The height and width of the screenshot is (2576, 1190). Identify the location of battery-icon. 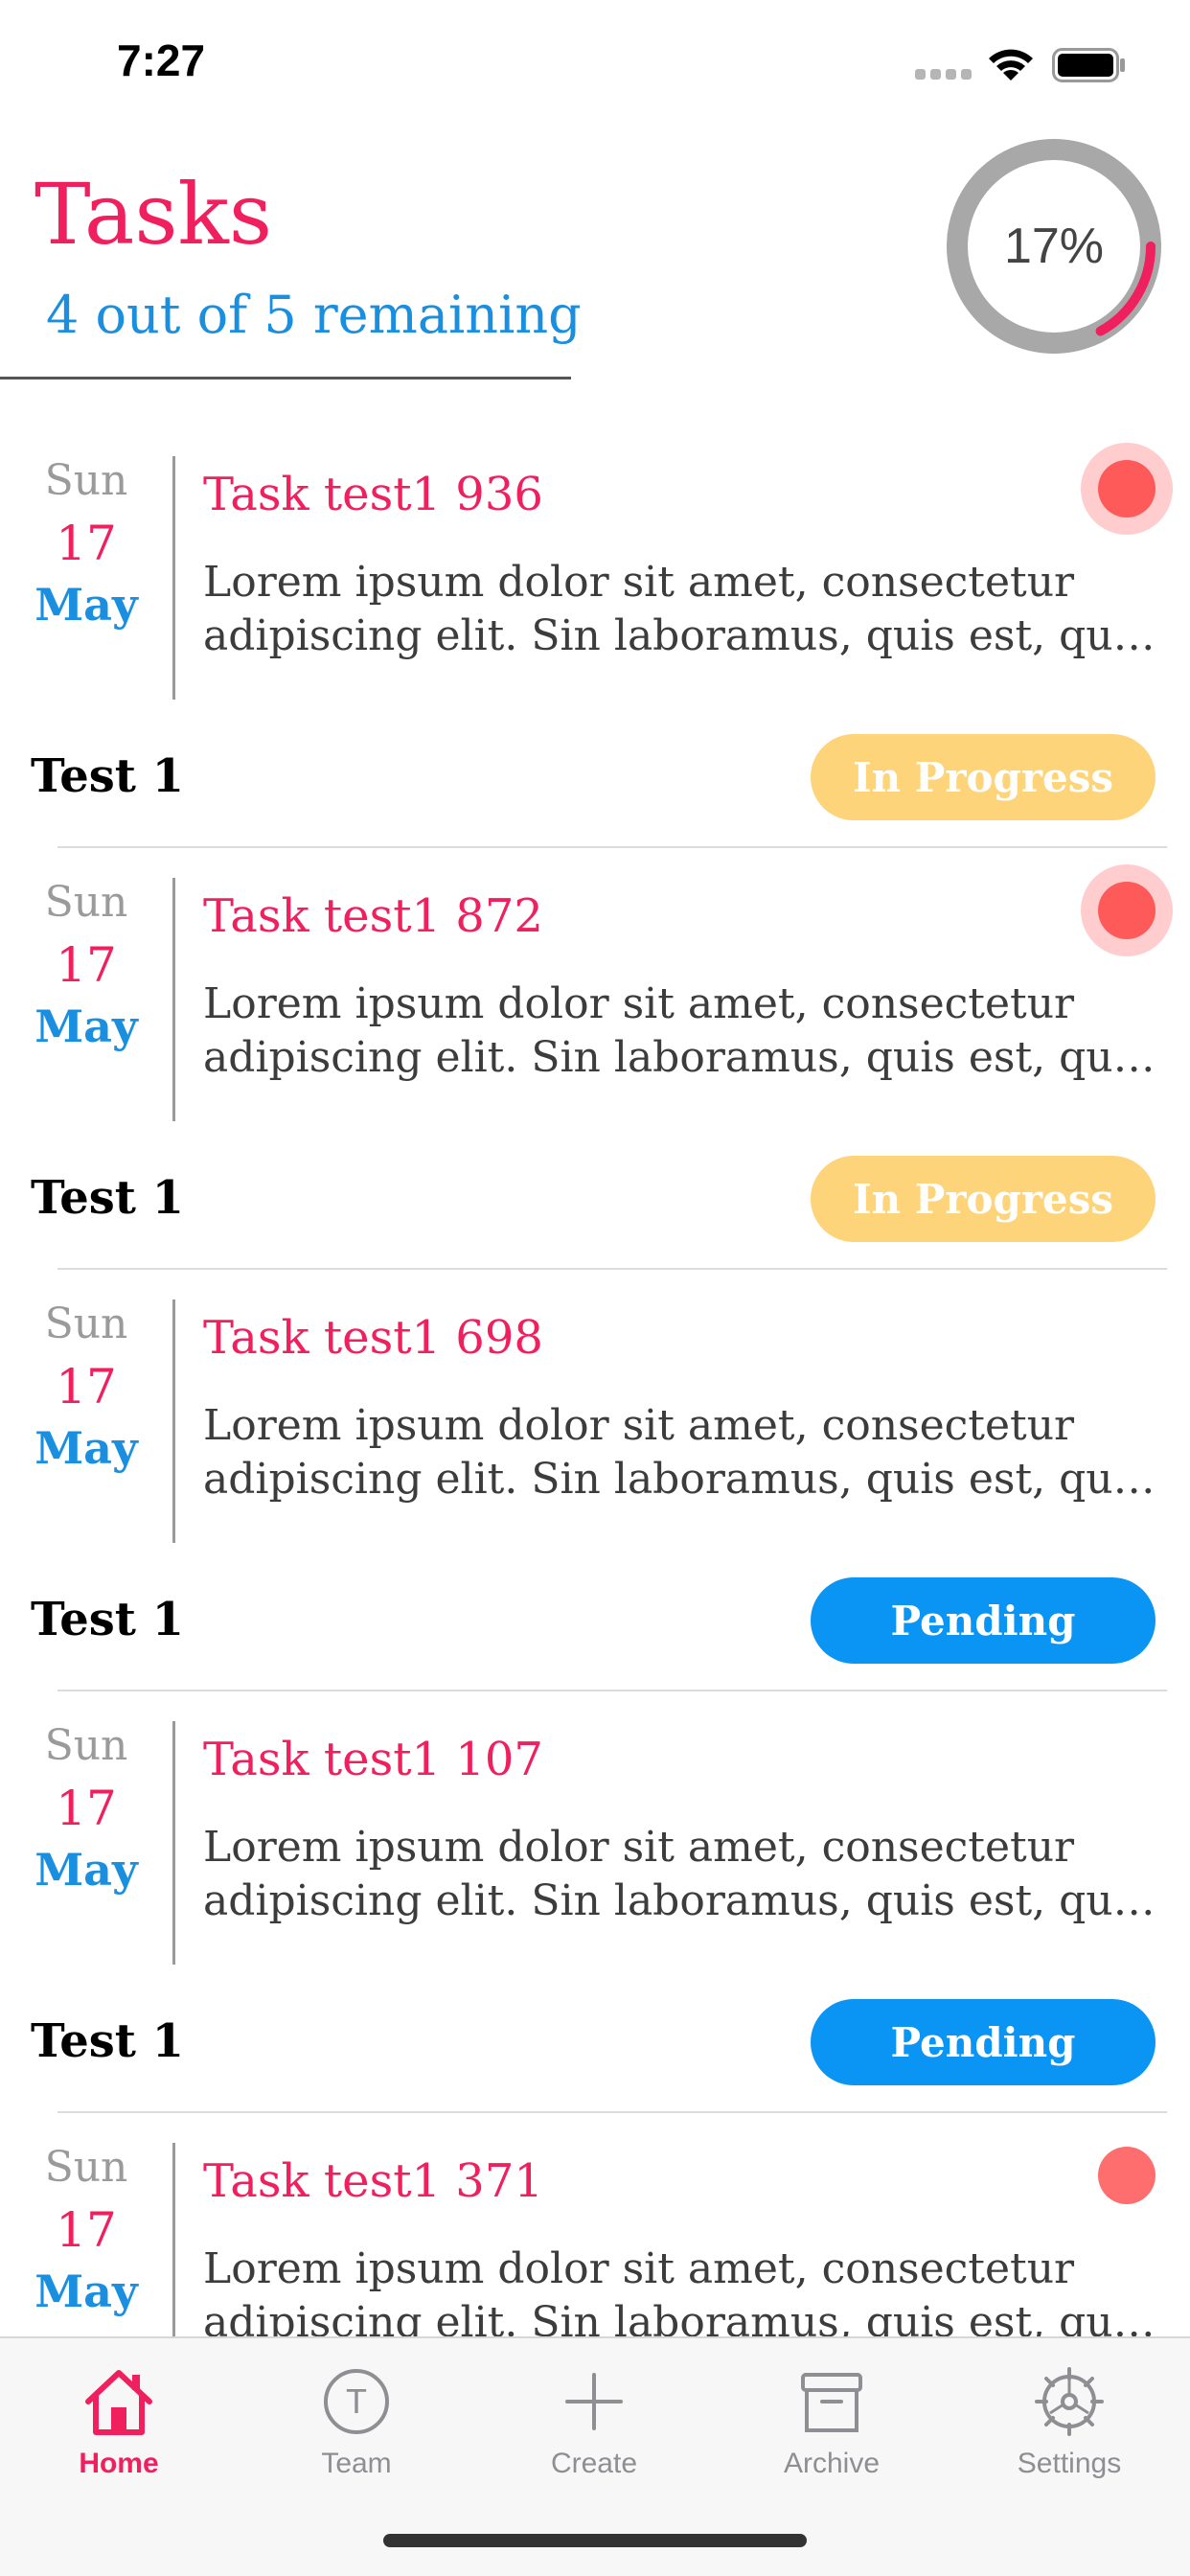
(1089, 65).